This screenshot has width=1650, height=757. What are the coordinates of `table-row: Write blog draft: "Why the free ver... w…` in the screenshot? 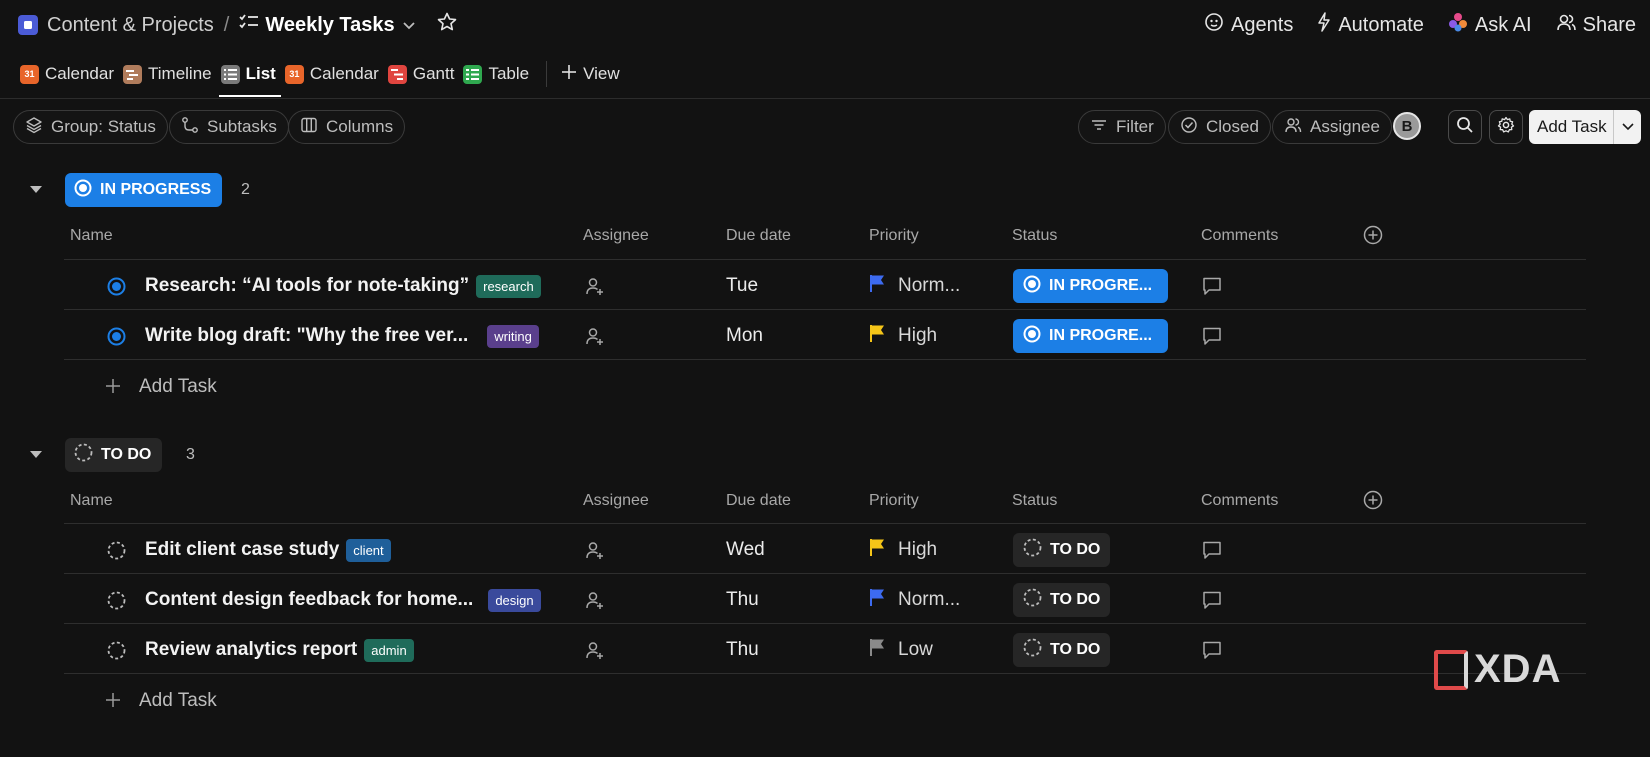 It's located at (825, 336).